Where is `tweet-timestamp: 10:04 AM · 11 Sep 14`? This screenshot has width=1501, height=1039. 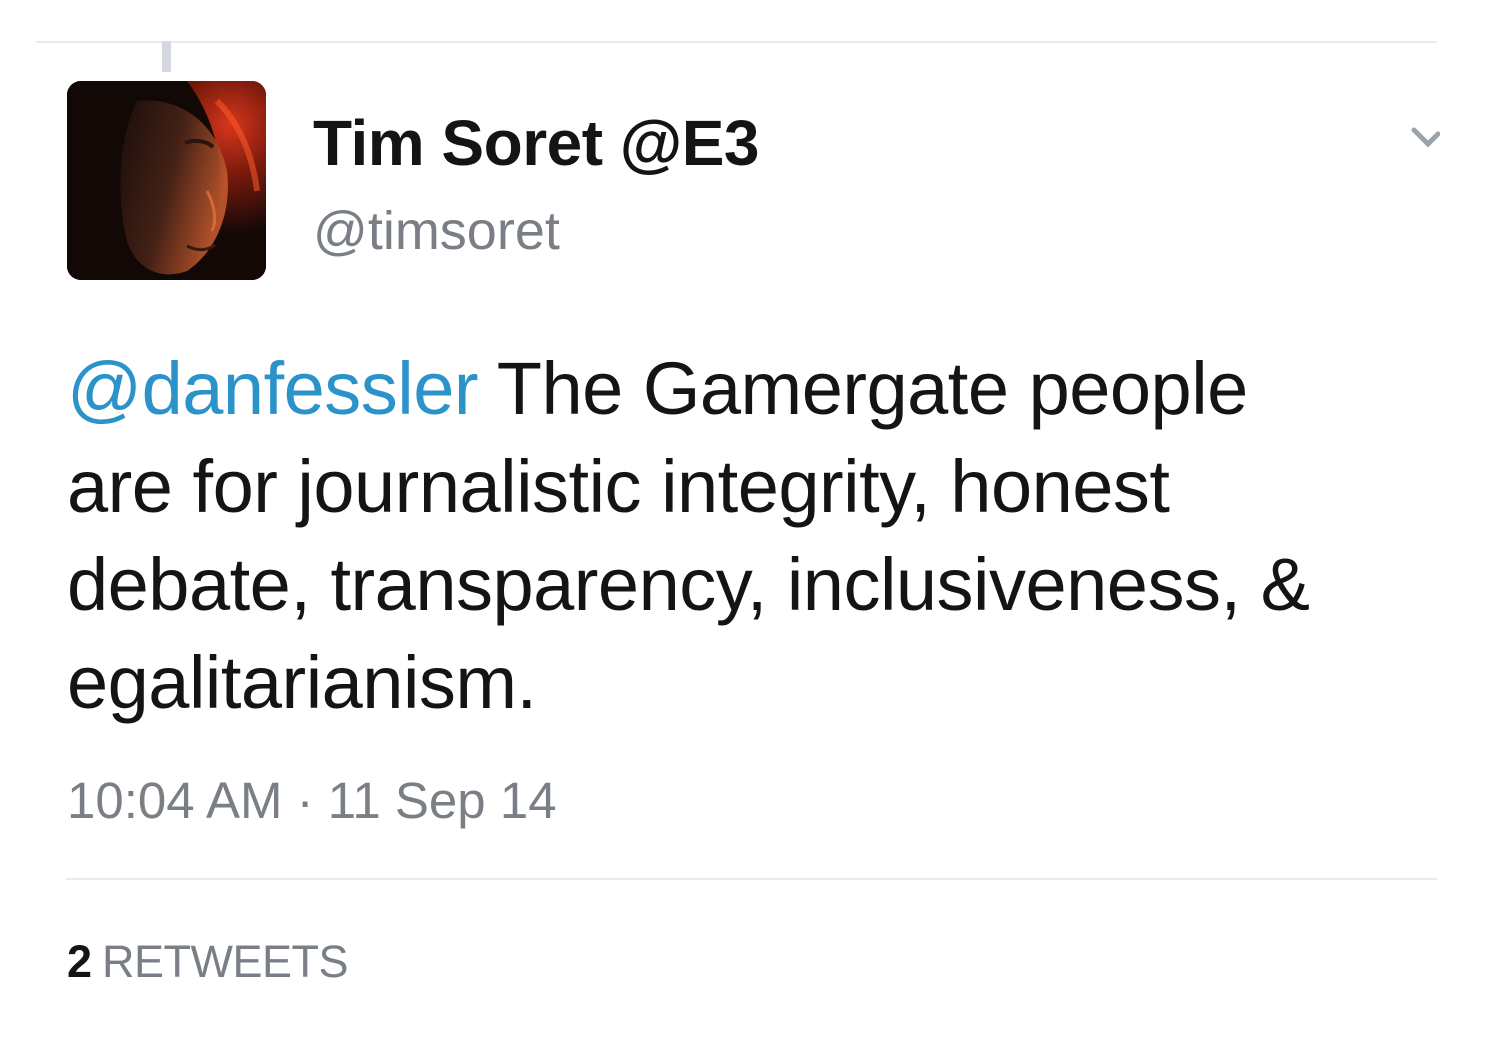
tweet-timestamp: 10:04 AM · 11 Sep 14 is located at coordinates (312, 801).